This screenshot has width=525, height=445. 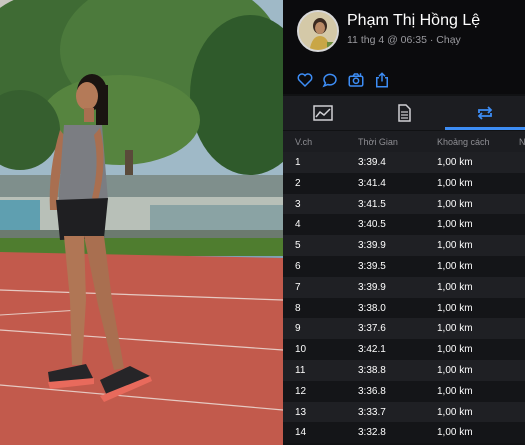 What do you see at coordinates (378, 142) in the screenshot?
I see `header-time: Thời Gian` at bounding box center [378, 142].